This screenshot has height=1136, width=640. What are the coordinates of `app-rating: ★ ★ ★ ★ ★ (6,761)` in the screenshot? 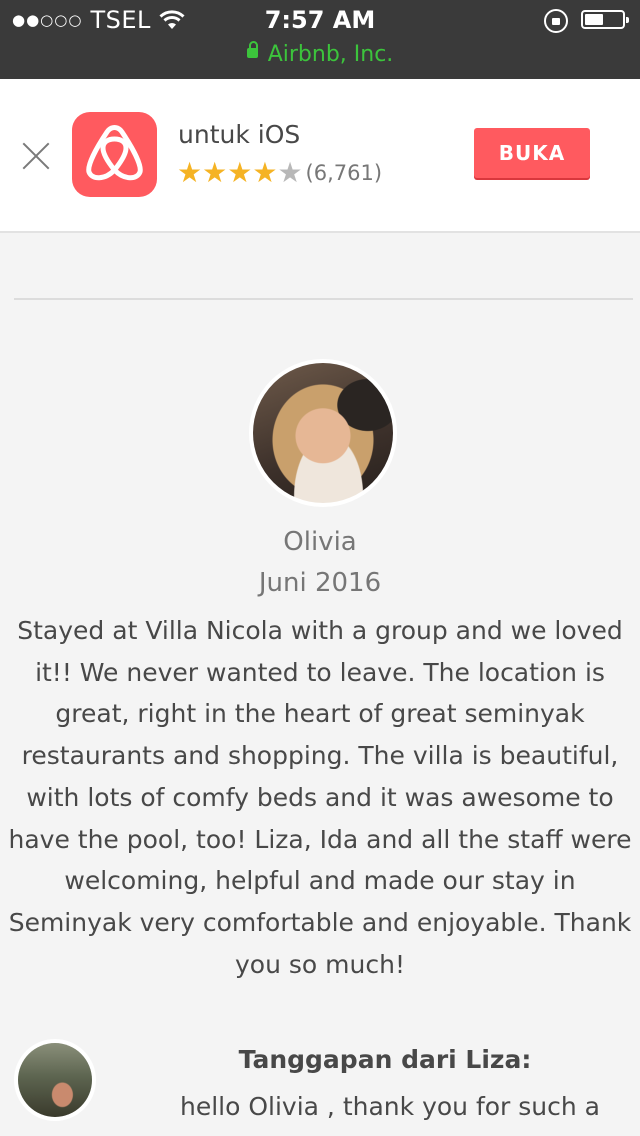 It's located at (279, 173).